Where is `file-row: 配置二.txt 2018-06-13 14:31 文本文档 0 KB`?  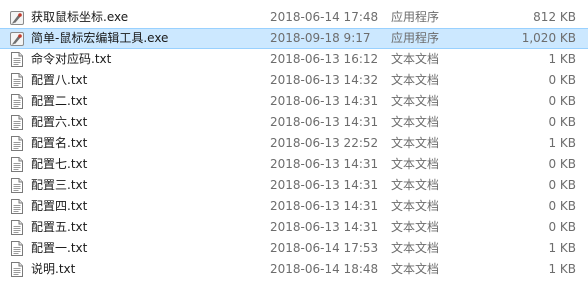 file-row: 配置二.txt 2018-06-13 14:31 文本文档 0 KB is located at coordinates (294, 101).